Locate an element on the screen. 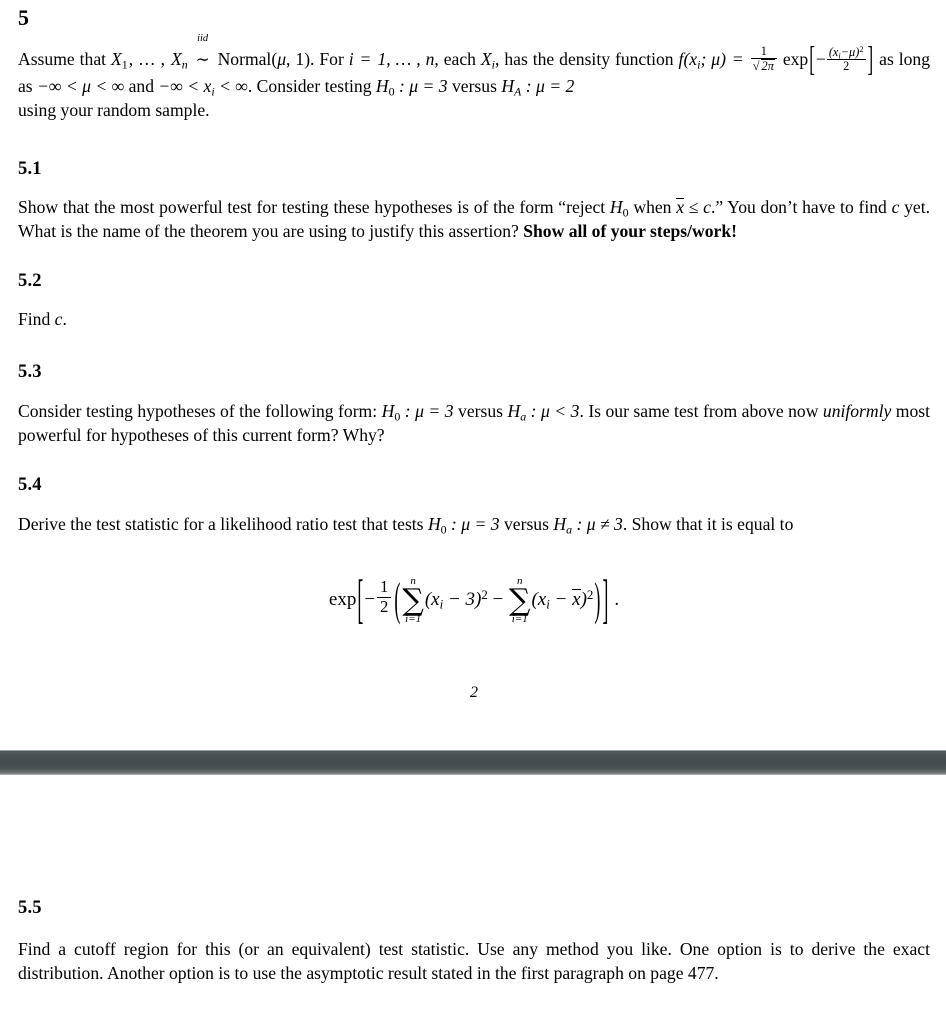 This screenshot has width=946, height=1031. density-formula: 1 √ 2π exp[− (xi−μ)2 2] is located at coordinates (812, 59).